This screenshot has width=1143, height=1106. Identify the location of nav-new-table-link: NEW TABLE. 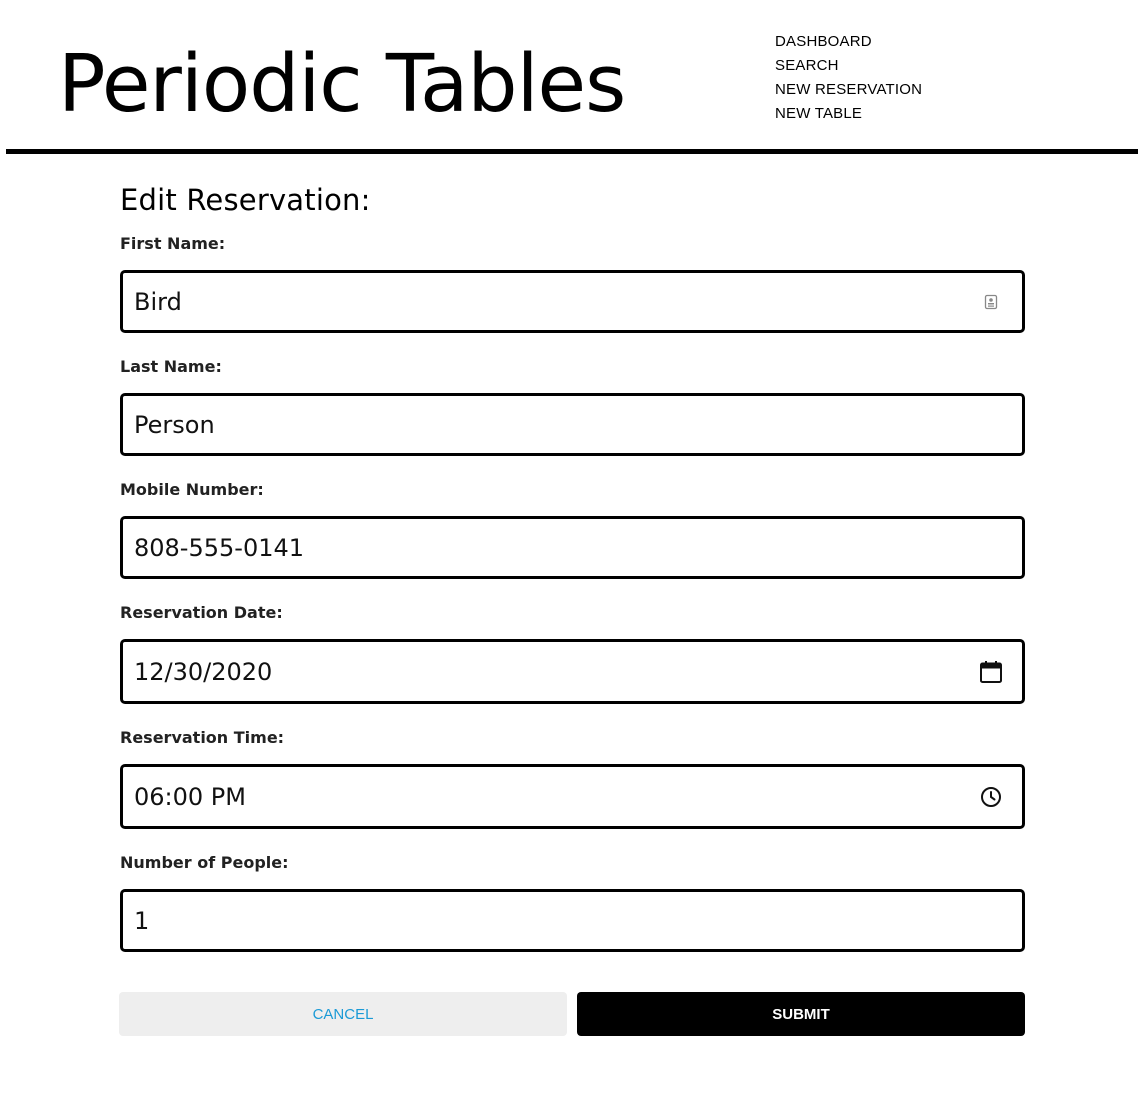
(848, 114).